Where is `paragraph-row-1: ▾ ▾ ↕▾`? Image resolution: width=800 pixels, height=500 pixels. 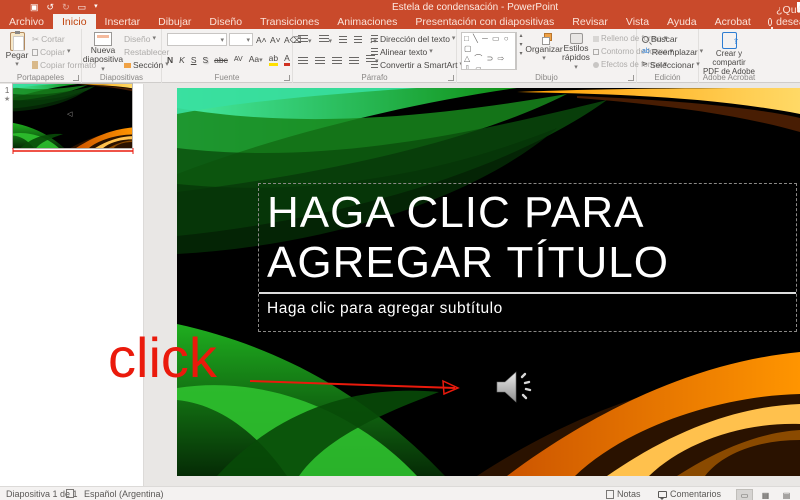 paragraph-row-1: ▾ ▾ ↕▾ is located at coordinates (337, 41).